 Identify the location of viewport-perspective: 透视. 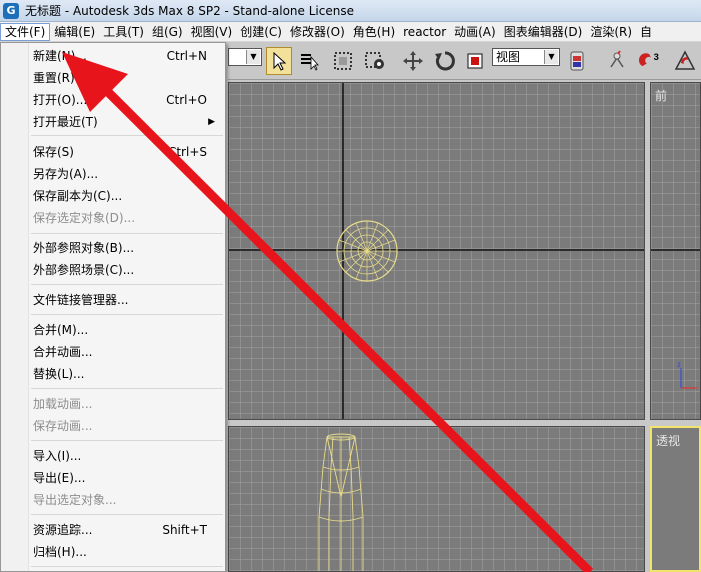
(675, 499).